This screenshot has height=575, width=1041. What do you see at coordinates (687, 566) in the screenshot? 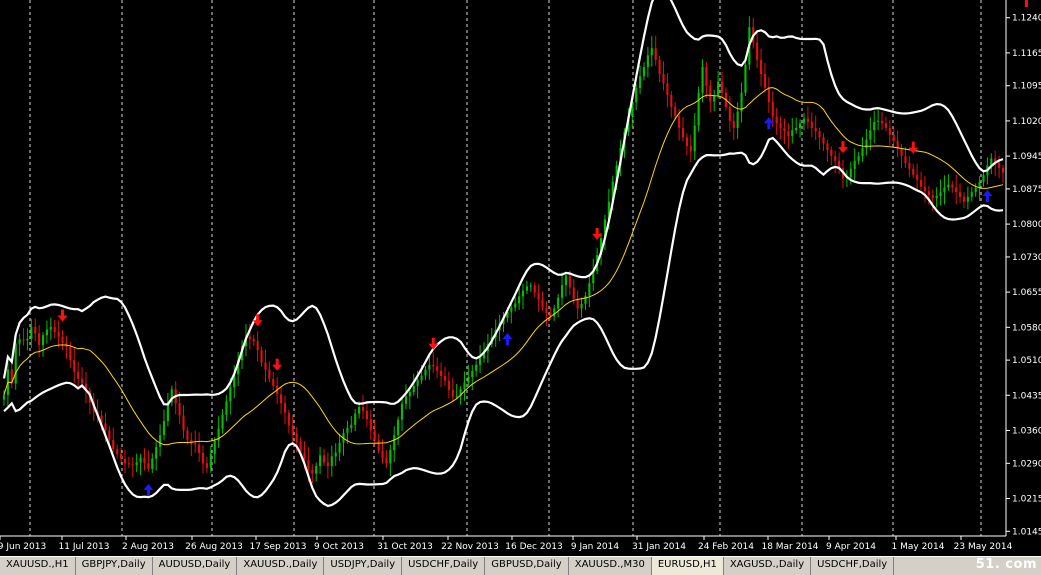
I see `chart-tab: EURUSD,H1` at bounding box center [687, 566].